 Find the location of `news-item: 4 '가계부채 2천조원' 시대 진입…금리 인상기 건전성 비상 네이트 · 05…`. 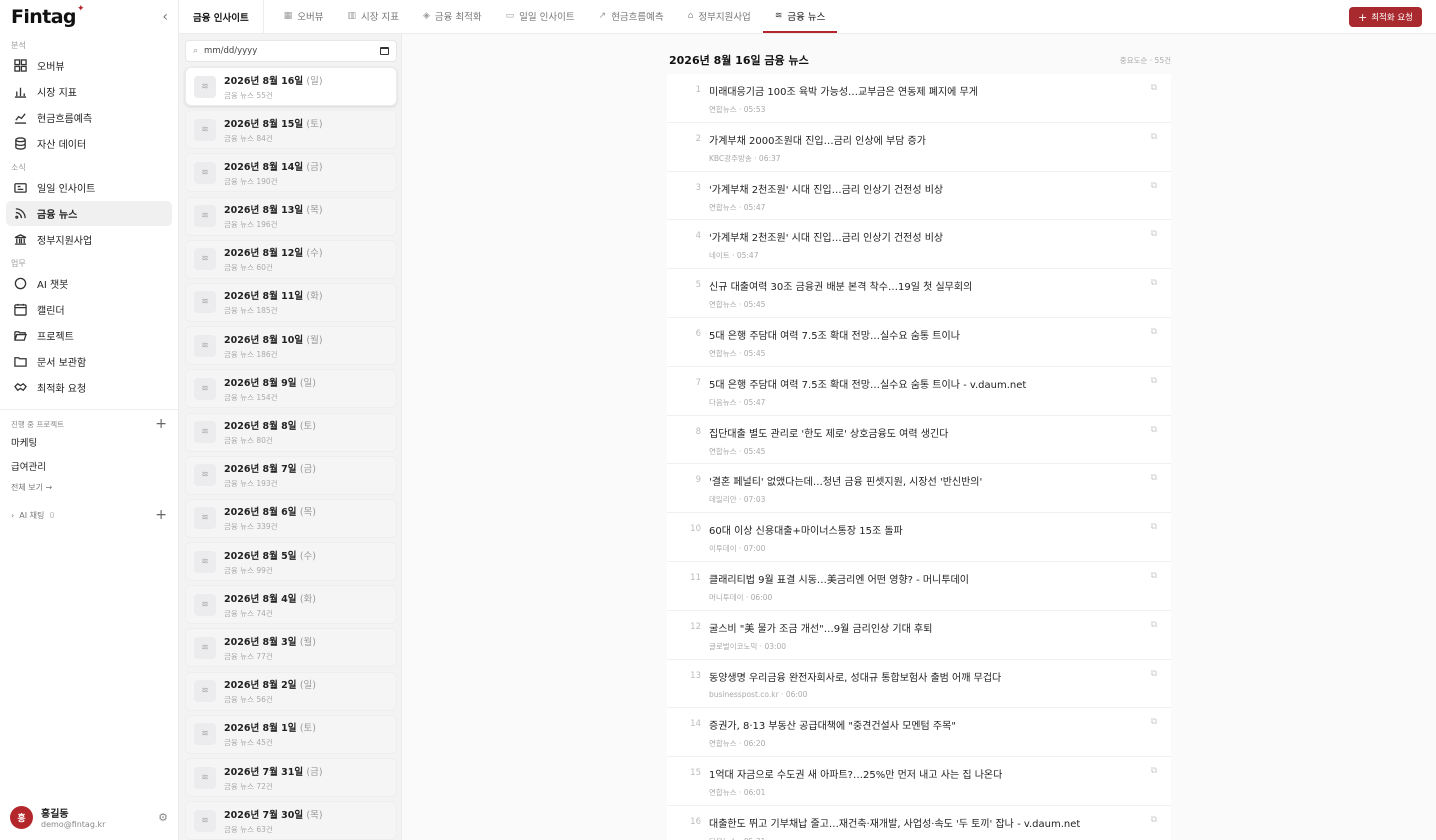

news-item: 4 '가계부채 2천조원' 시대 진입…금리 인상기 건전성 비상 네이트 · 05… is located at coordinates (919, 245).